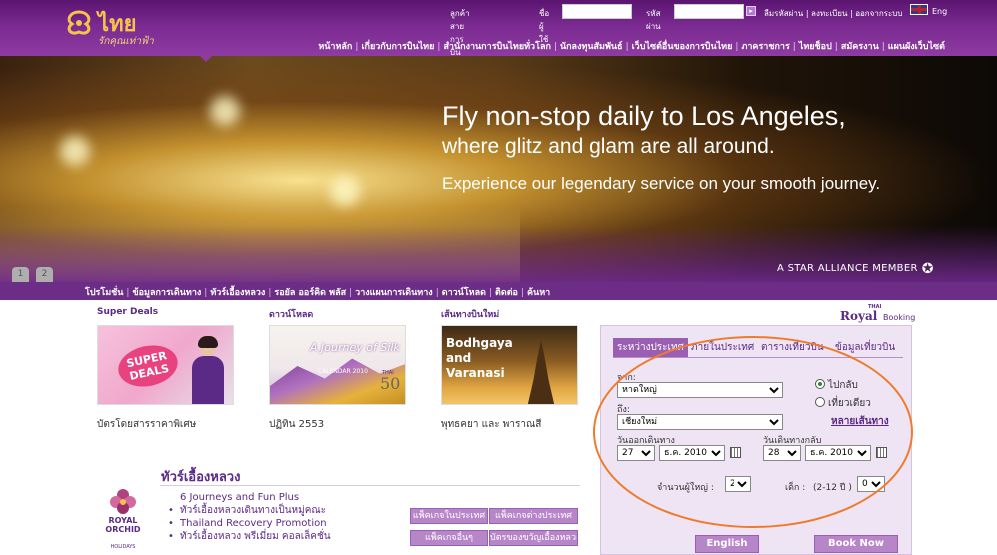 The image size is (997, 555). Describe the element at coordinates (123, 547) in the screenshot. I see `holidays-logo-sub: HOLIDAYS` at that location.